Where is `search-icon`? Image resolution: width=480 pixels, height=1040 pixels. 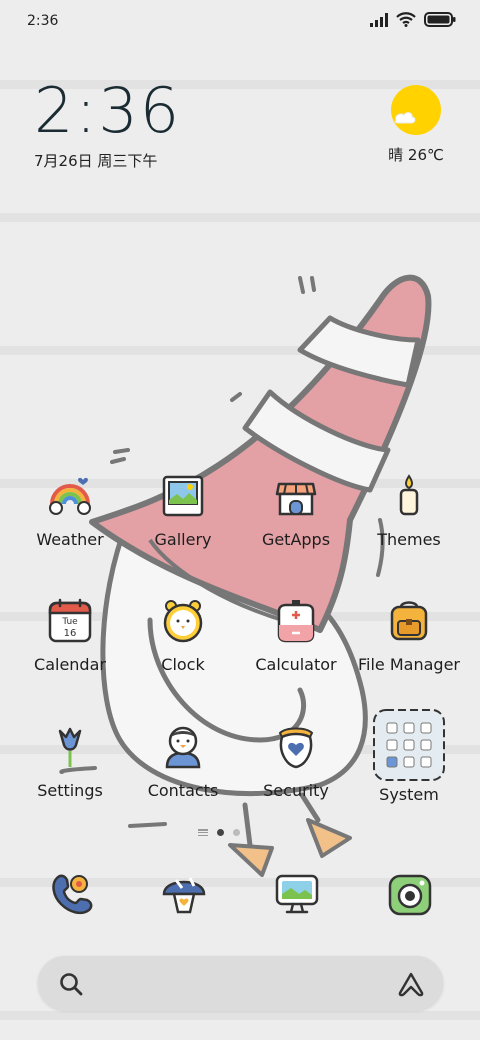
search-icon is located at coordinates (71, 984).